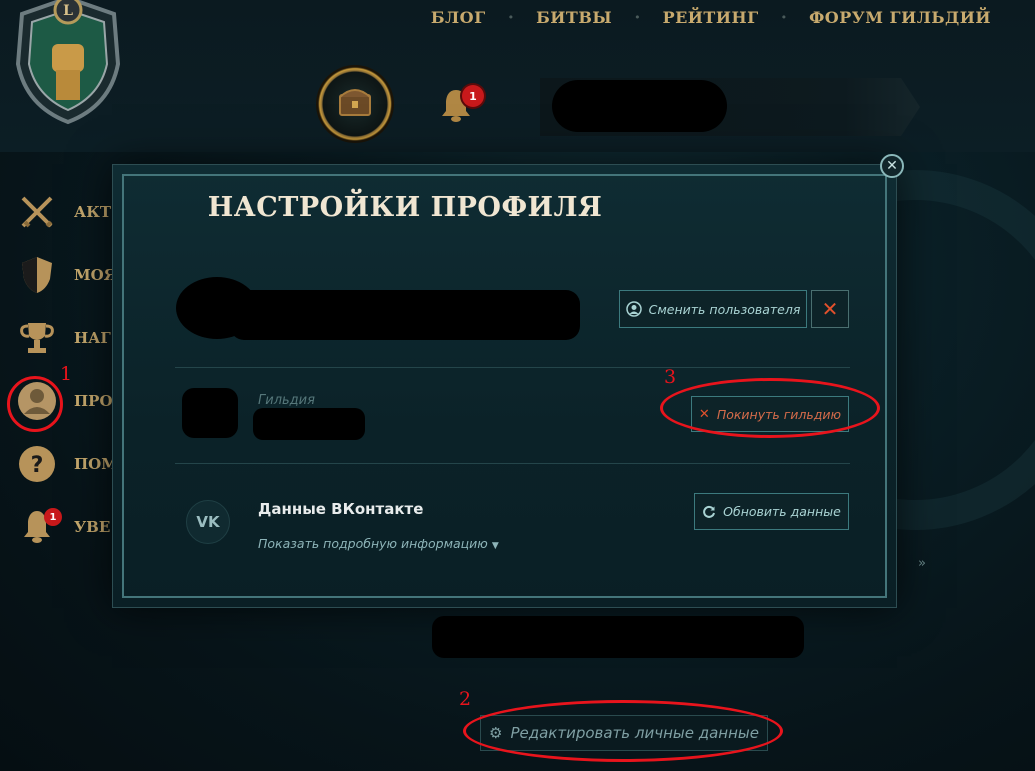 The width and height of the screenshot is (1035, 771). Describe the element at coordinates (724, 309) in the screenshot. I see `switch-user-label: Сменить пользователя` at that location.